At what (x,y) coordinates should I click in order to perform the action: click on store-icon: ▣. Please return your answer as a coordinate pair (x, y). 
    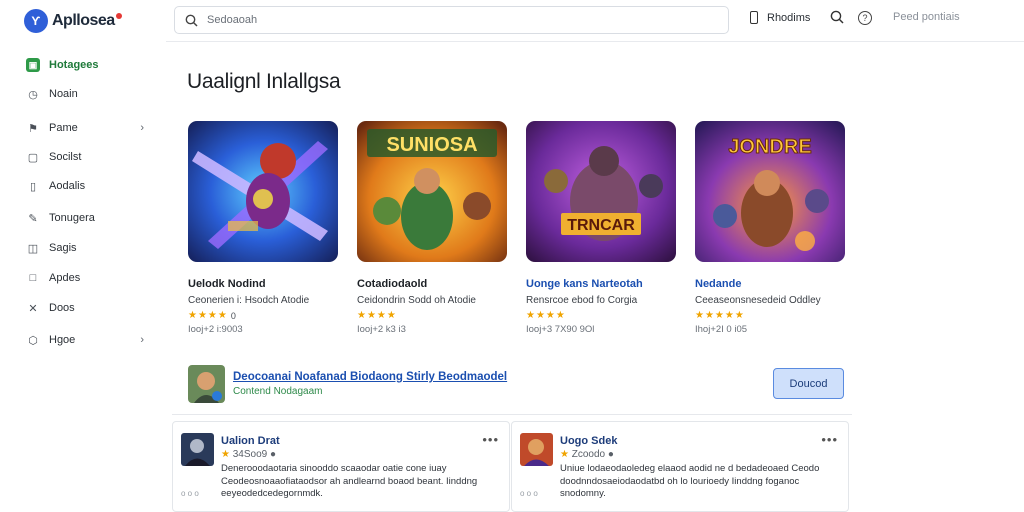
    Looking at the image, I should click on (33, 65).